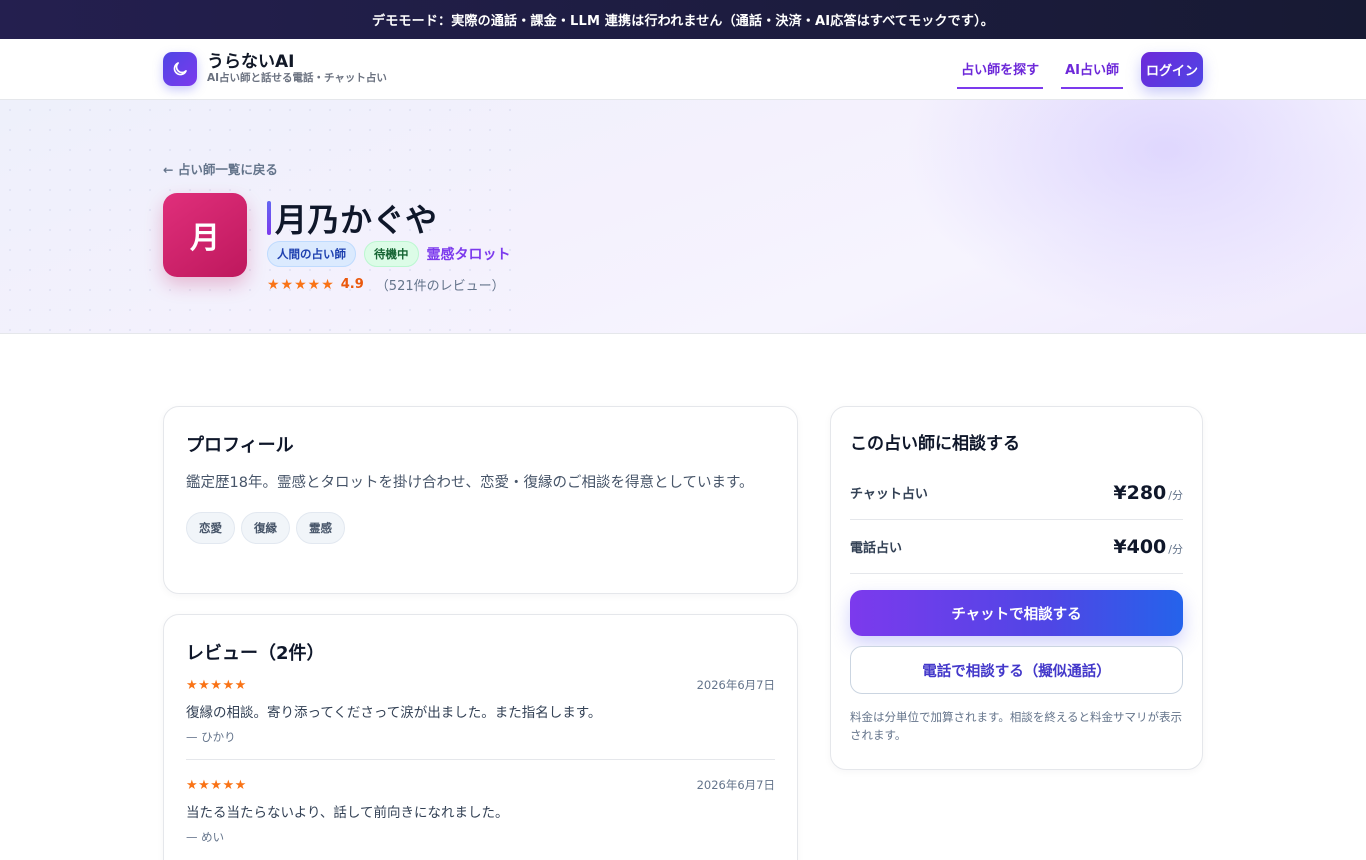 This screenshot has width=1366, height=860. Describe the element at coordinates (889, 494) in the screenshot. I see `chat-price-label: チャット占い` at that location.